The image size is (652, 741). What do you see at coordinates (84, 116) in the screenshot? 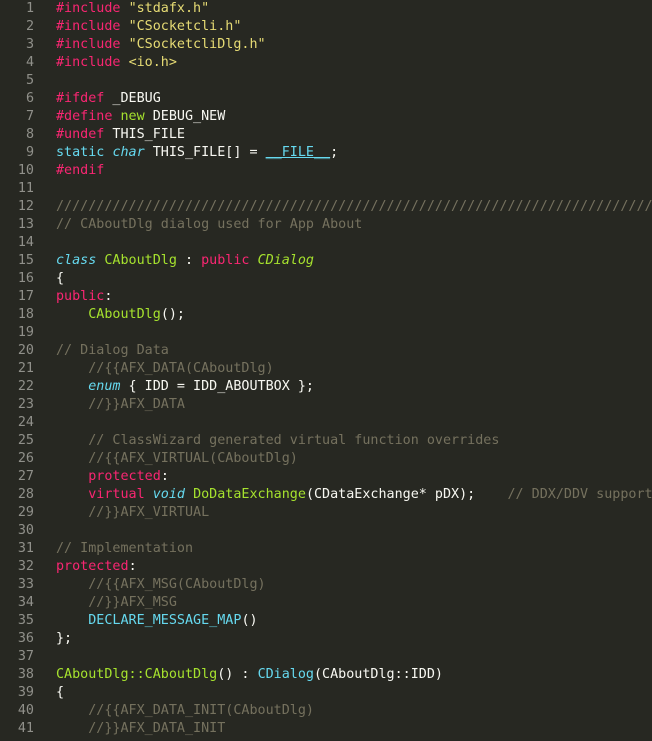
I see `code-token-pp: #define` at bounding box center [84, 116].